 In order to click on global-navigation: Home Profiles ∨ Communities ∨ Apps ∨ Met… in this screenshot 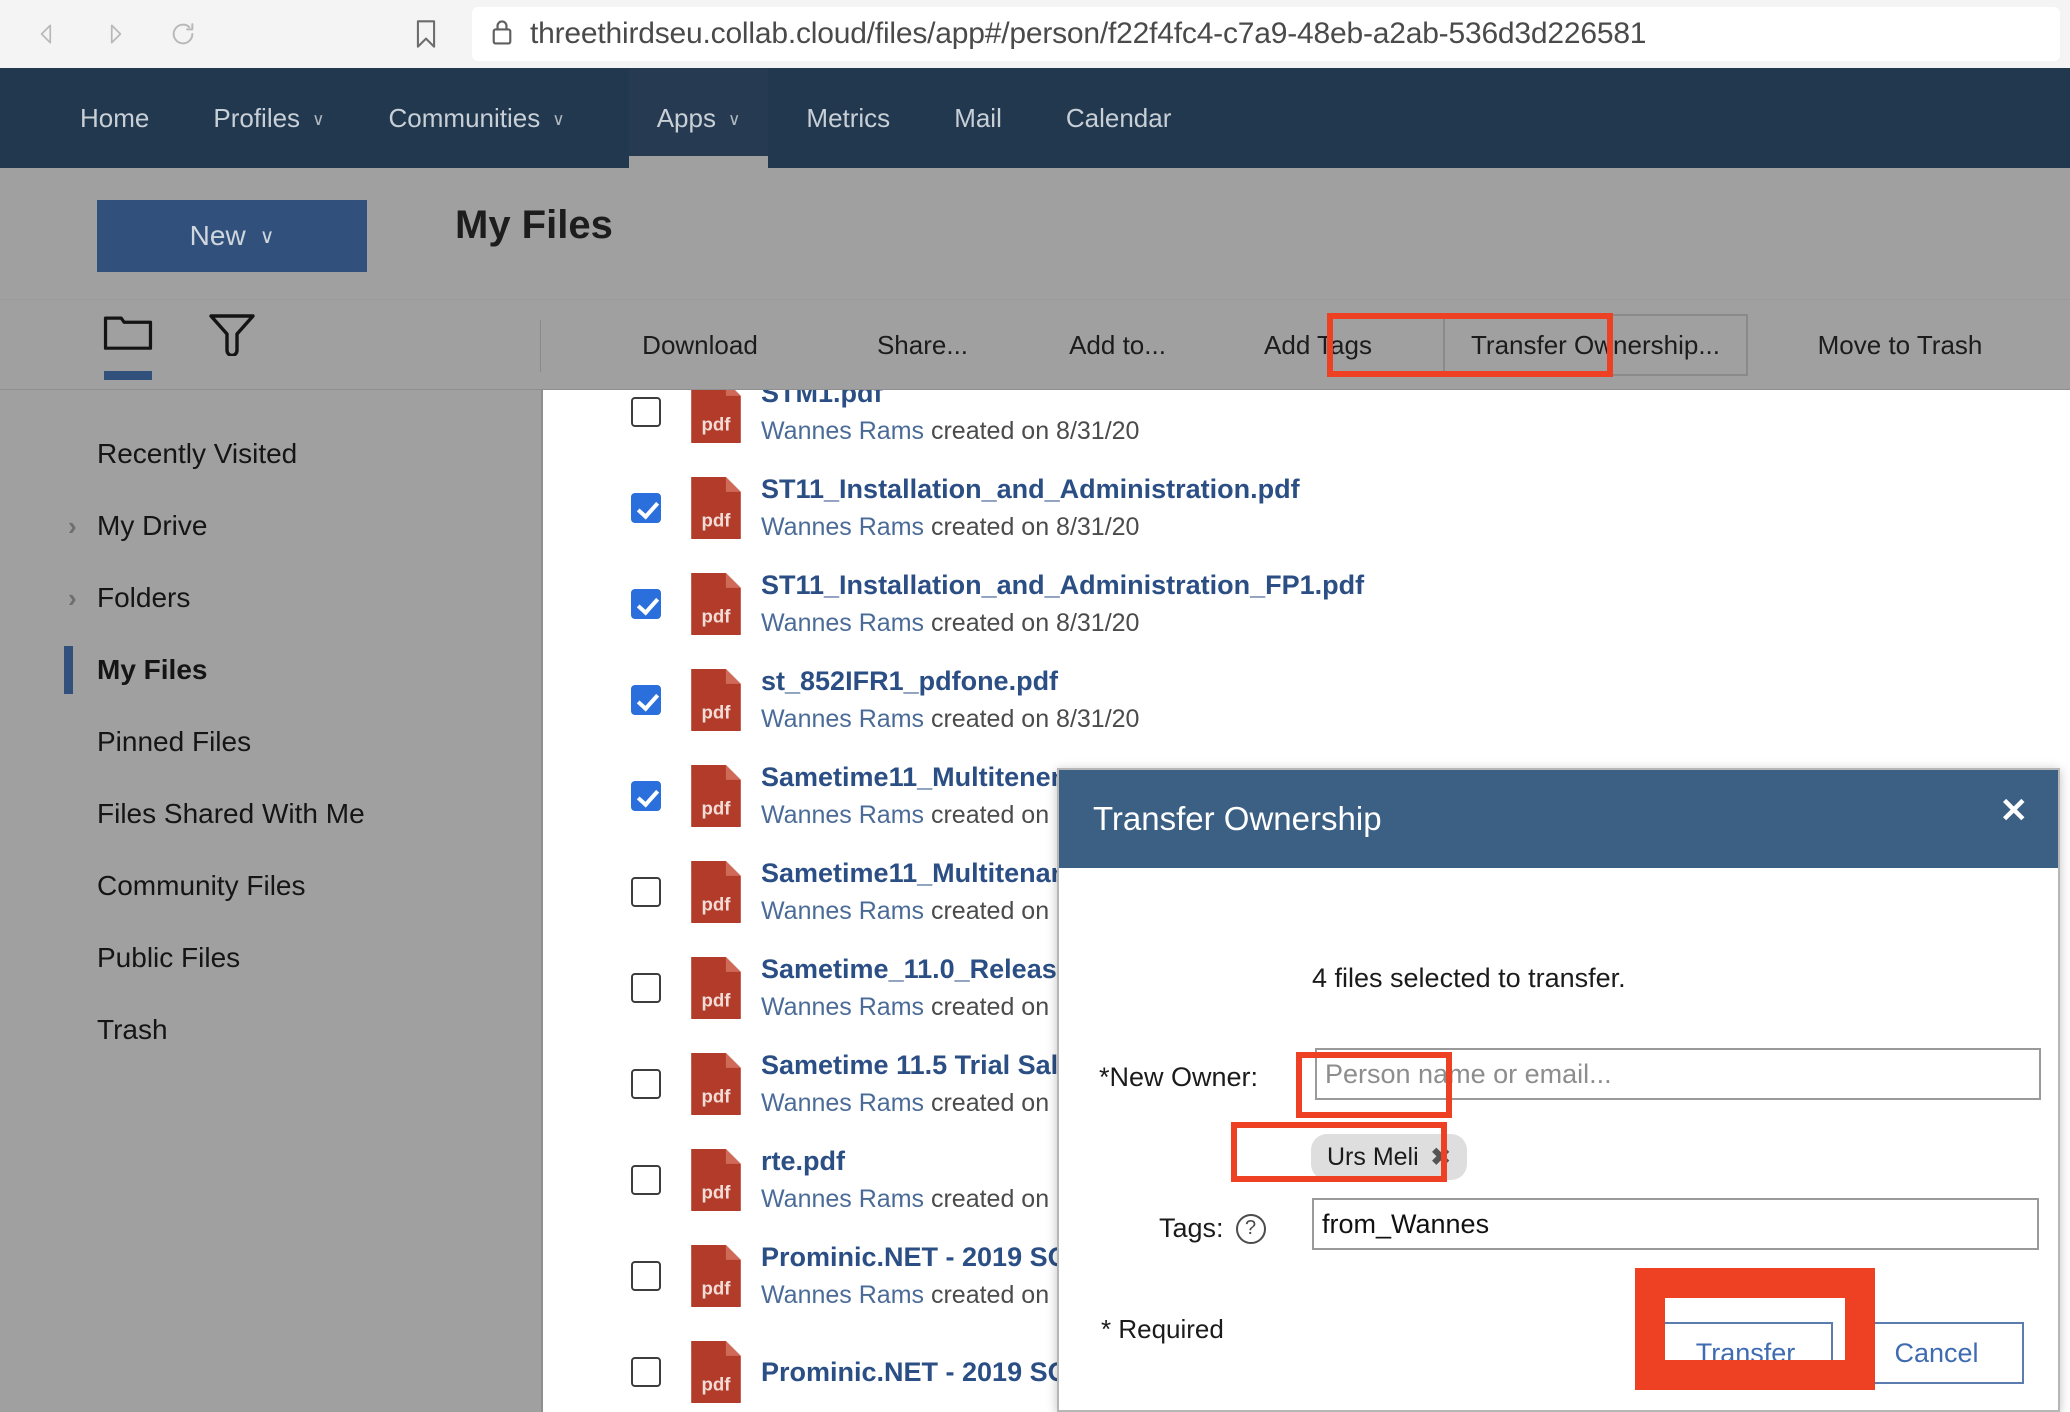, I will do `click(1035, 118)`.